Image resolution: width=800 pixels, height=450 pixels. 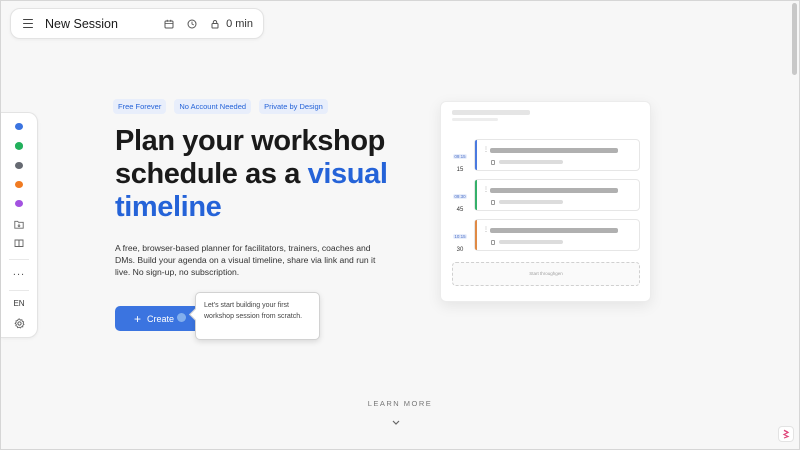 I want to click on plus-icon: +, so click(x=138, y=318).